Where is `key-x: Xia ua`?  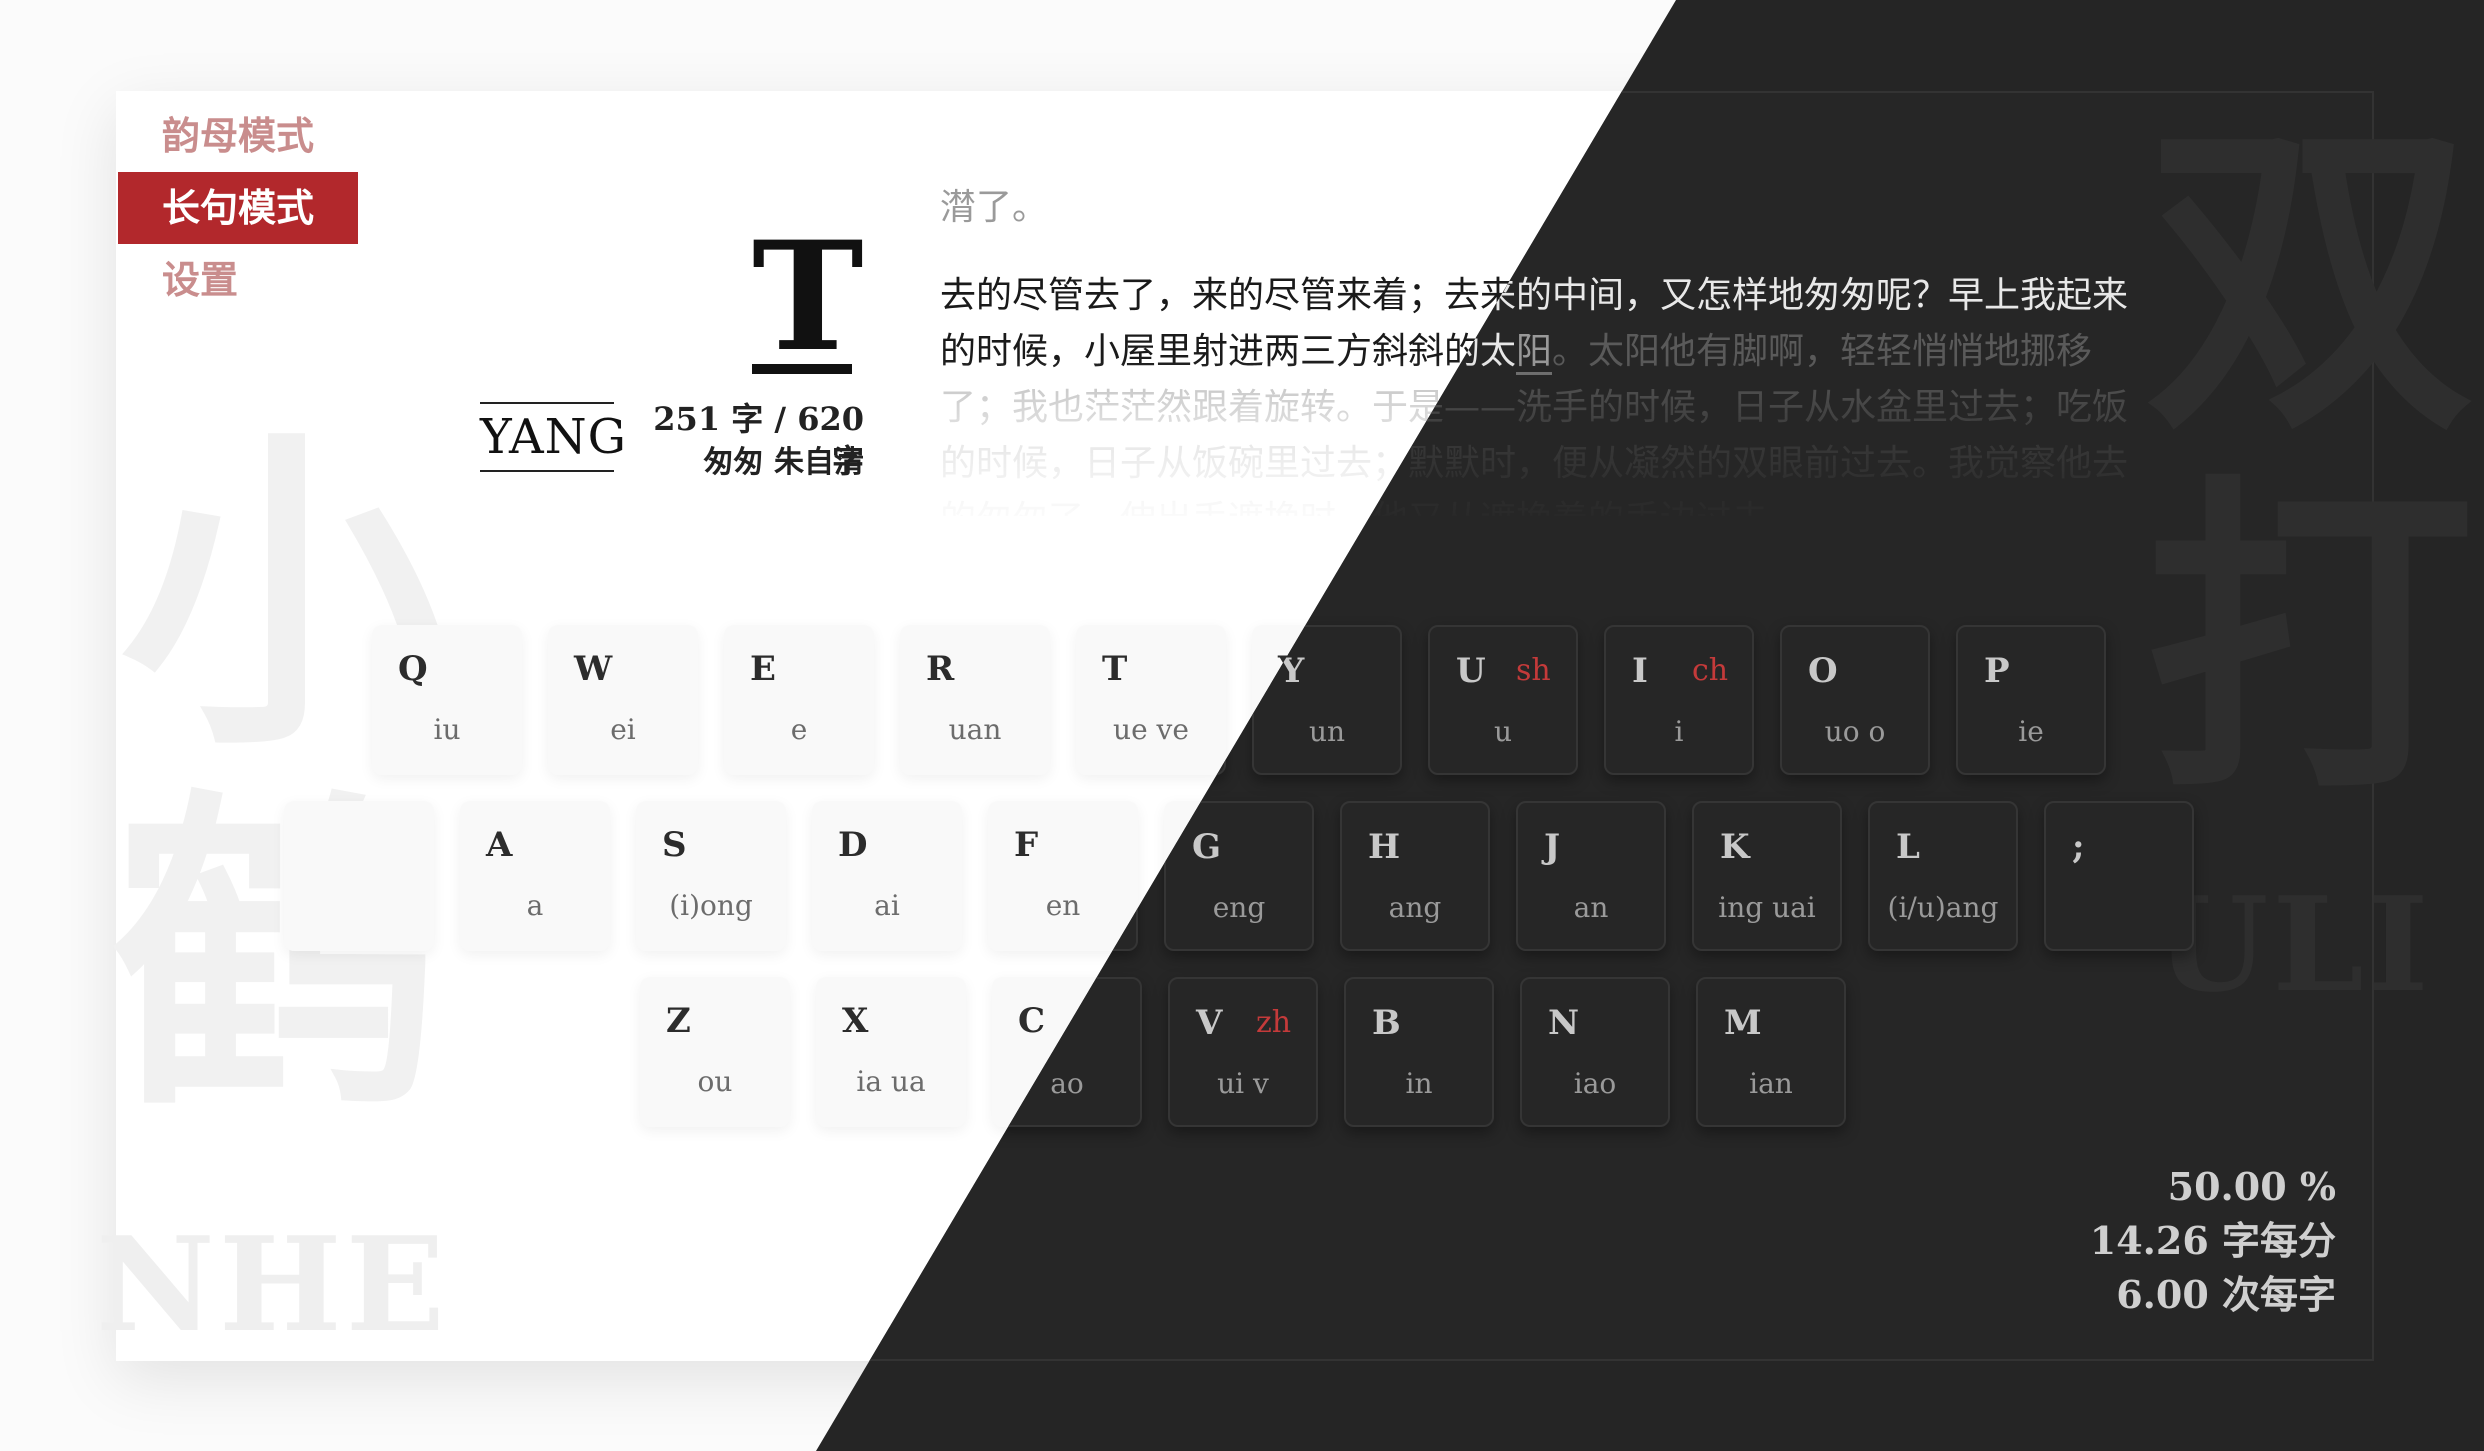 key-x: Xia ua is located at coordinates (891, 1052).